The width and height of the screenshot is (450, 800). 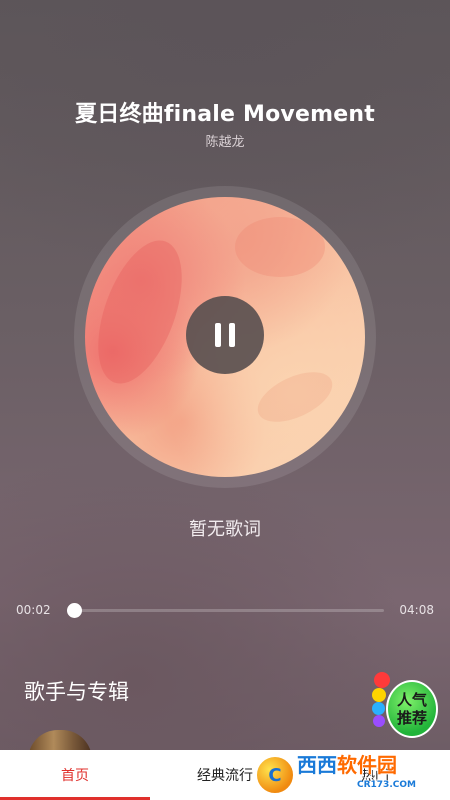 I want to click on watermark-text: 西西软件园 CR173.COM, so click(x=356, y=775).